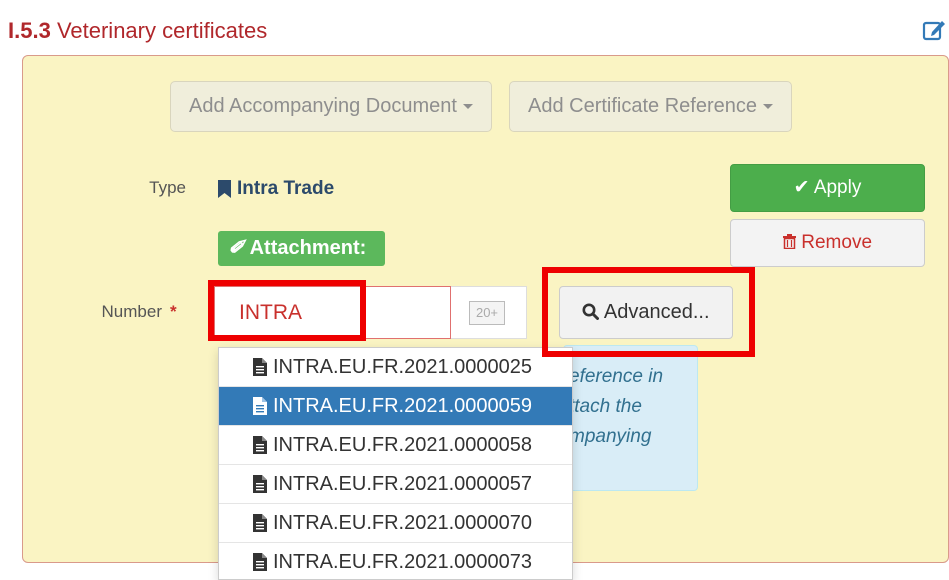 The image size is (949, 580). Describe the element at coordinates (403, 444) in the screenshot. I see `dropdown-item-label: INTRA.EU.FR.2021.0000058` at that location.